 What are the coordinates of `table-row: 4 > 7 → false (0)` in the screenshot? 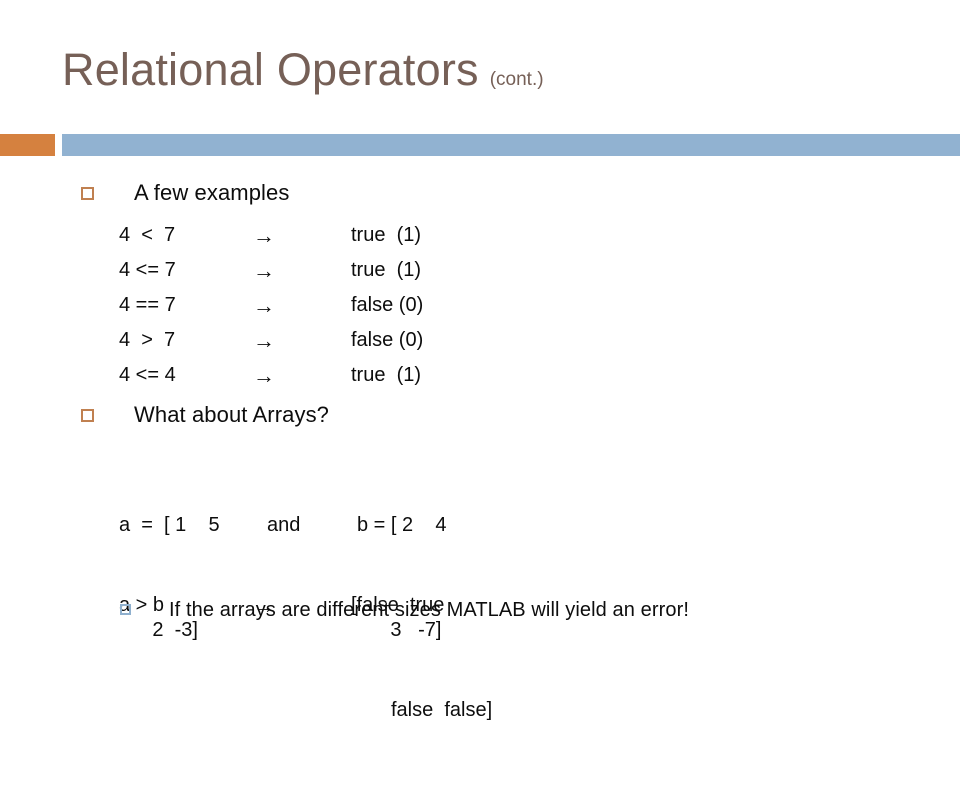 It's located at (315, 340).